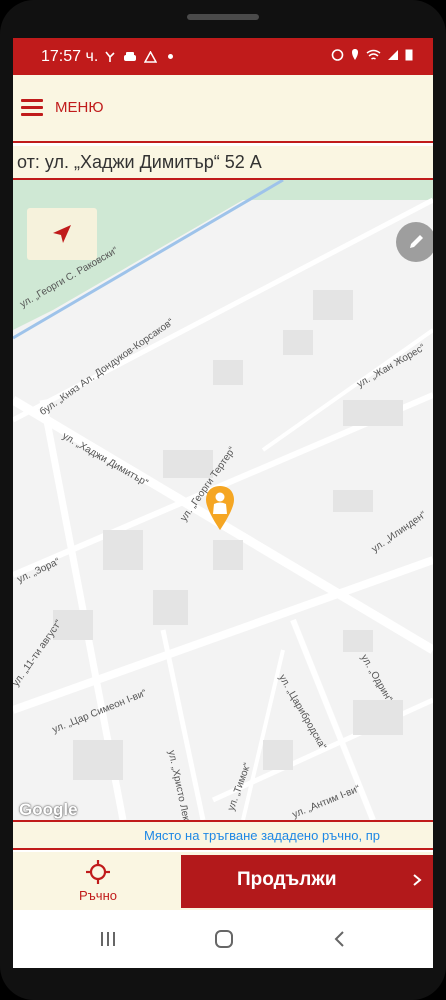  I want to click on status-bar: 17:57 ч., so click(223, 56).